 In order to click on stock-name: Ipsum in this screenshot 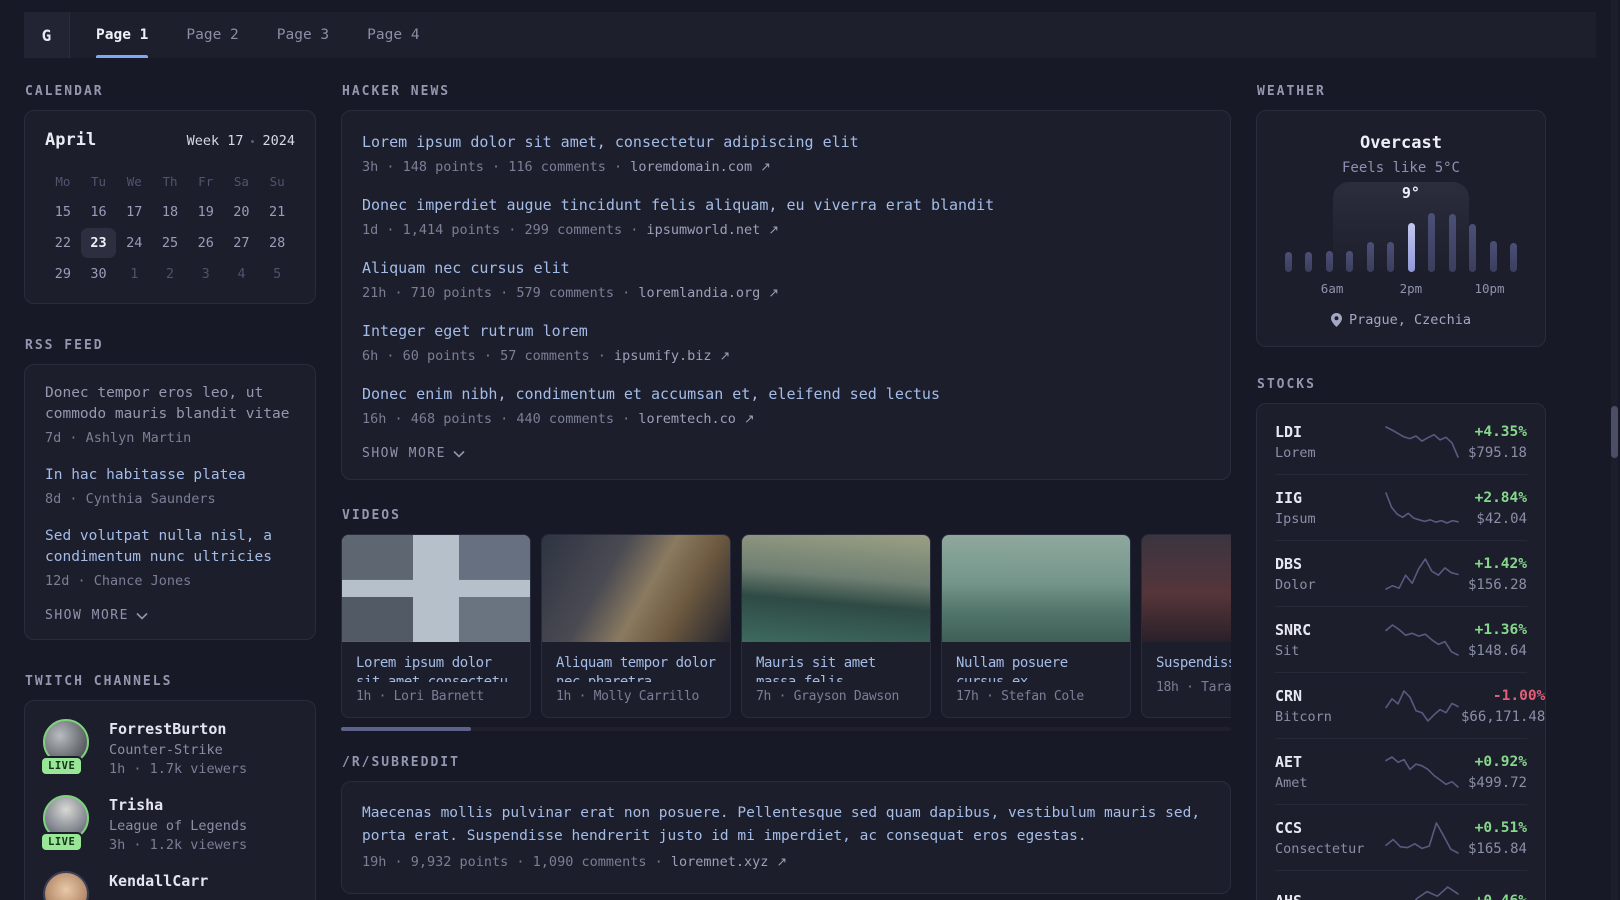, I will do `click(1295, 519)`.